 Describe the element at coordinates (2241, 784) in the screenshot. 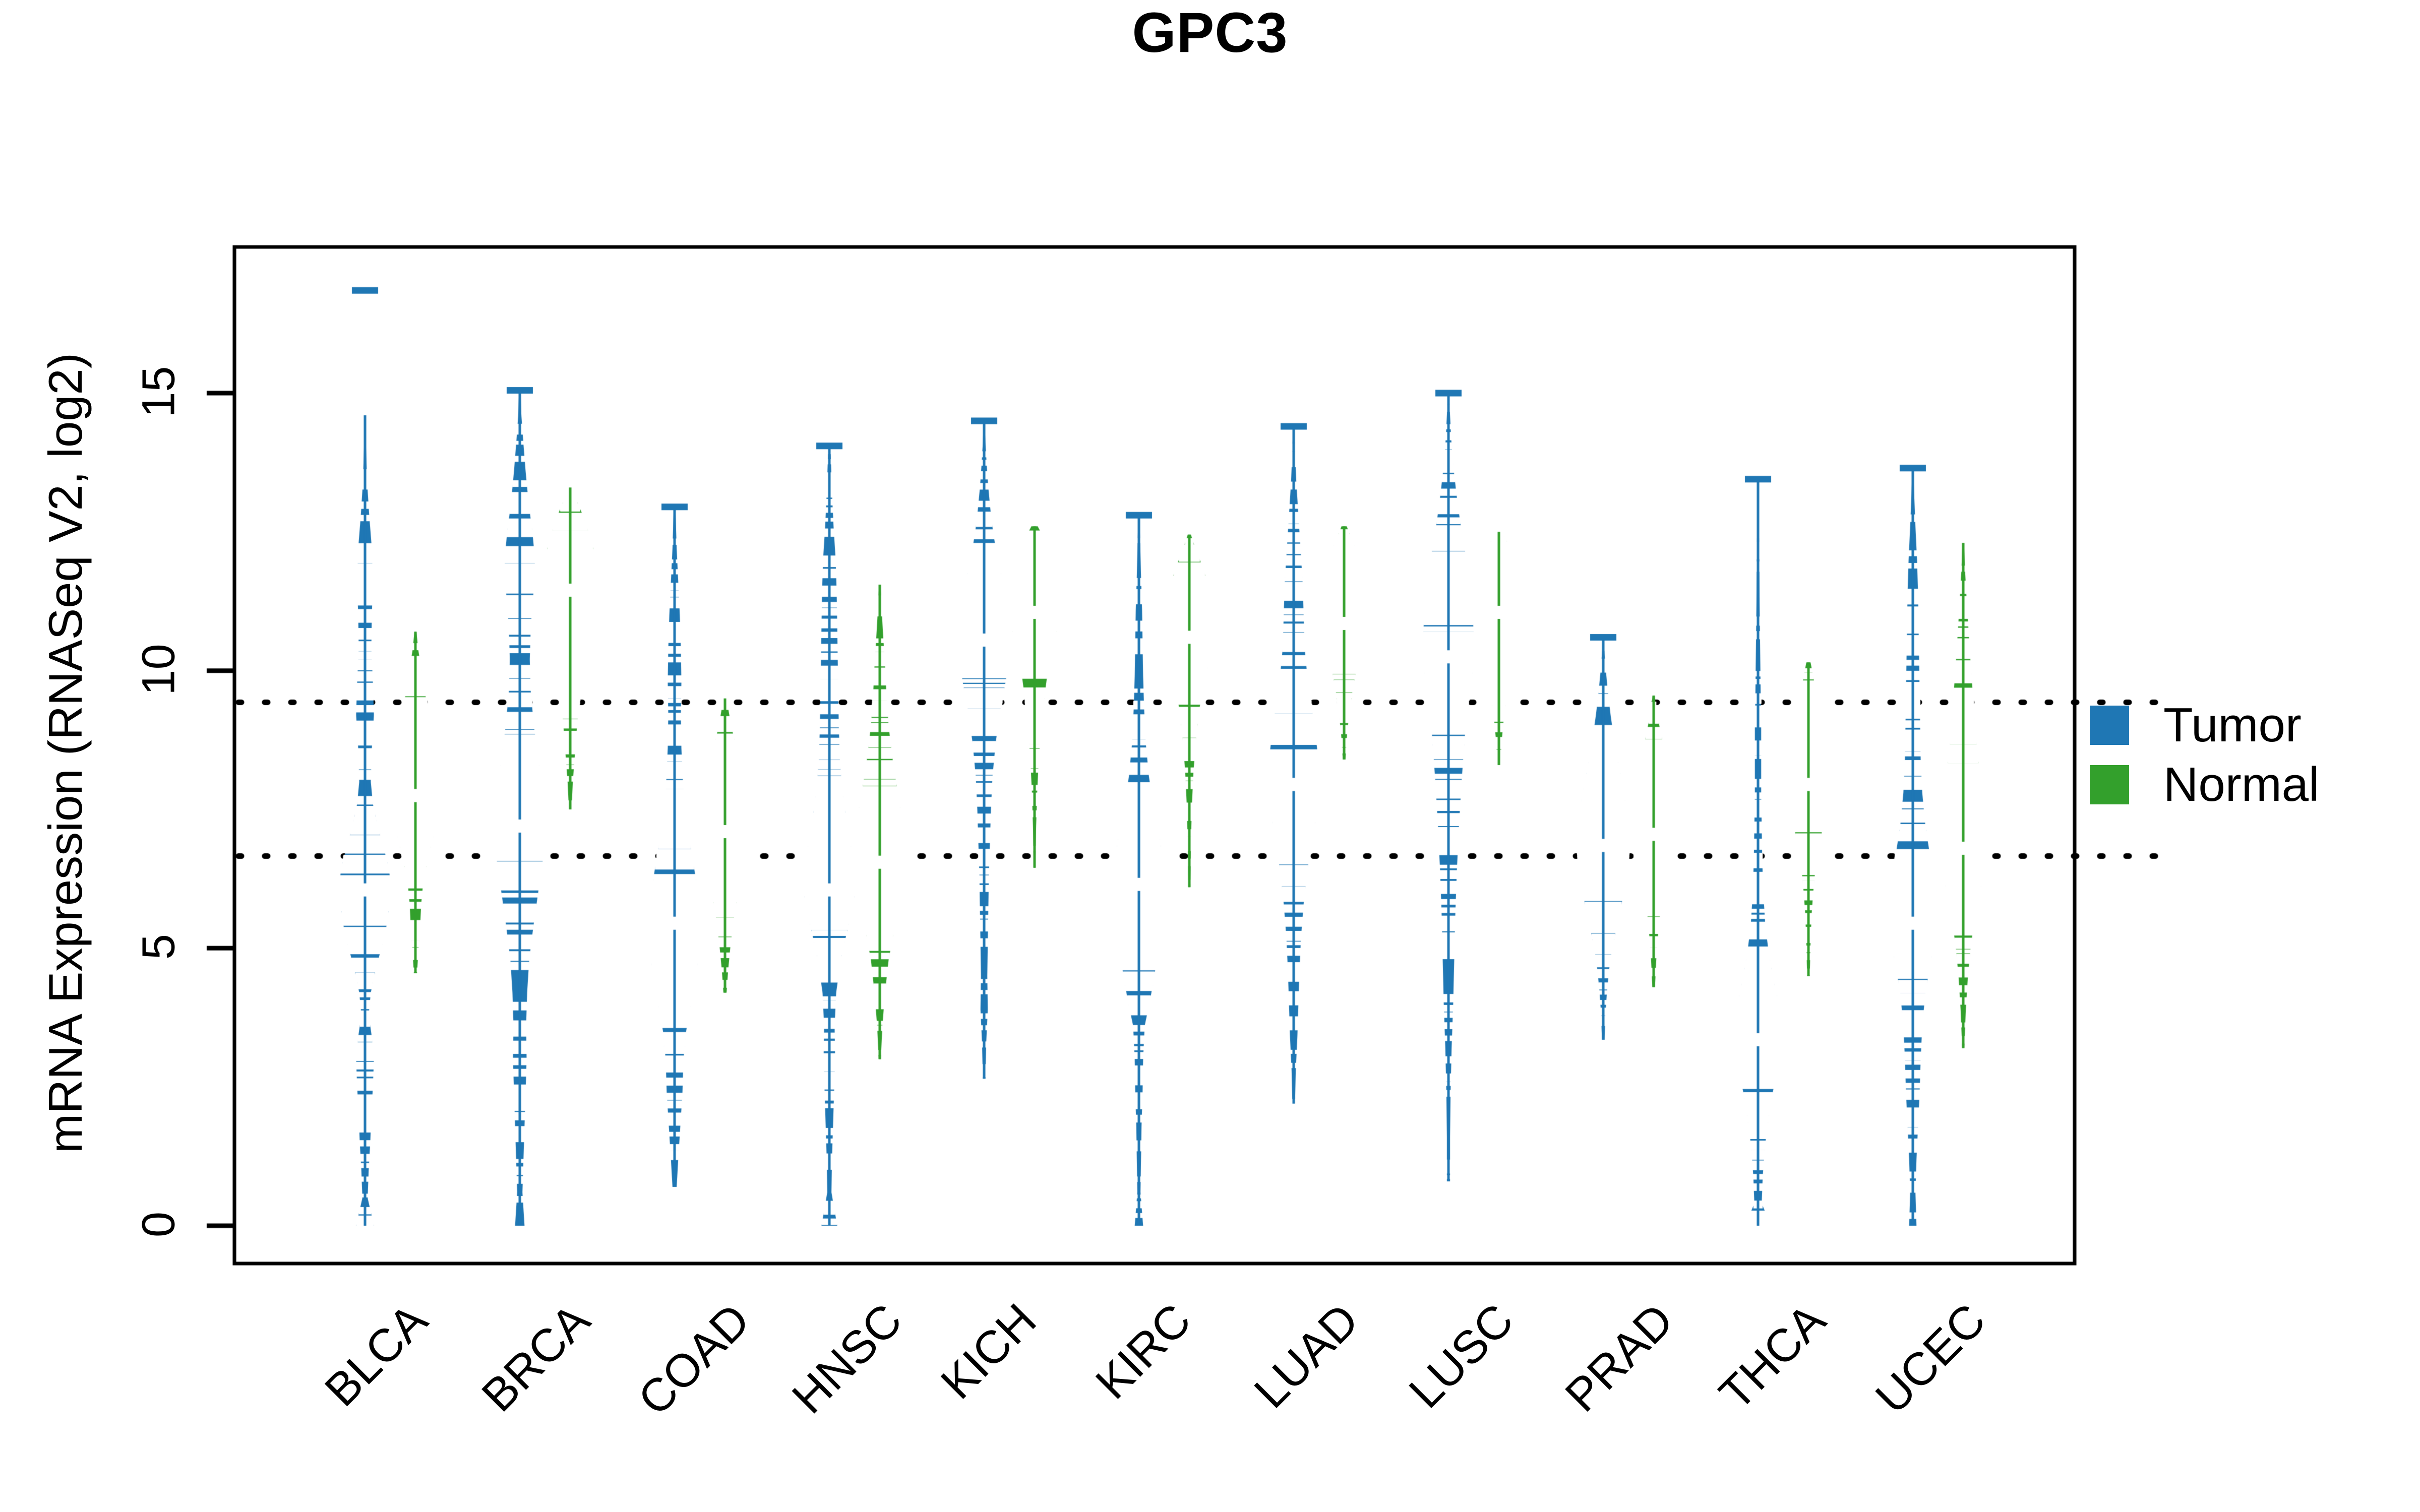

I see `legend-label: Normal` at that location.